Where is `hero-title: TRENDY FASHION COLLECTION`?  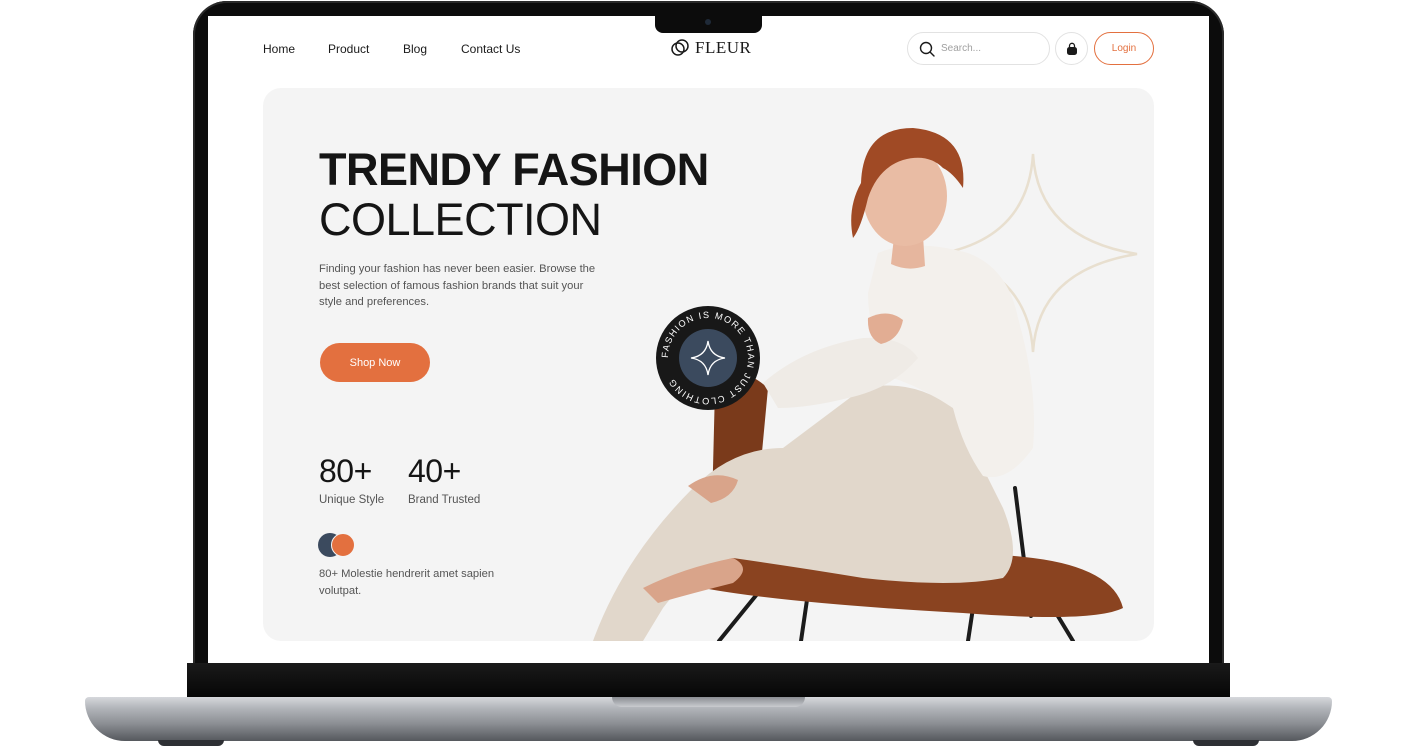 hero-title: TRENDY FASHION COLLECTION is located at coordinates (514, 195).